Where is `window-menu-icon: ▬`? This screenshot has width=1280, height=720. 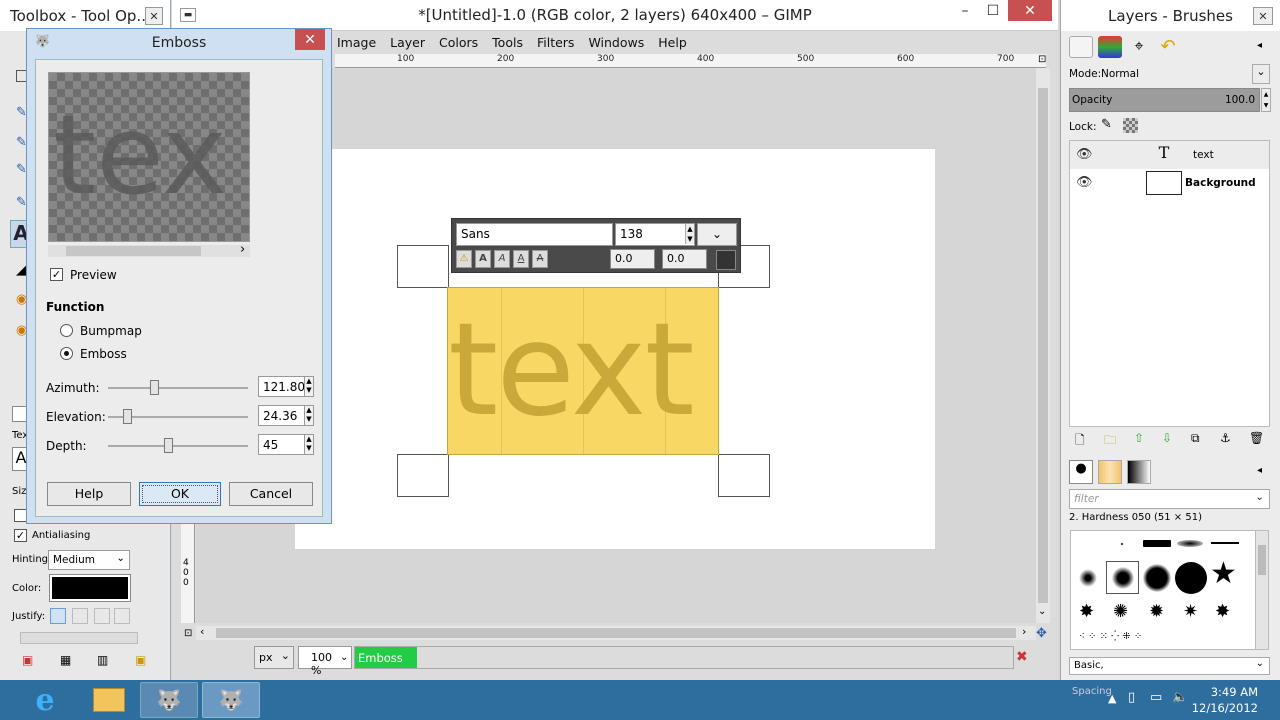 window-menu-icon: ▬ is located at coordinates (188, 15).